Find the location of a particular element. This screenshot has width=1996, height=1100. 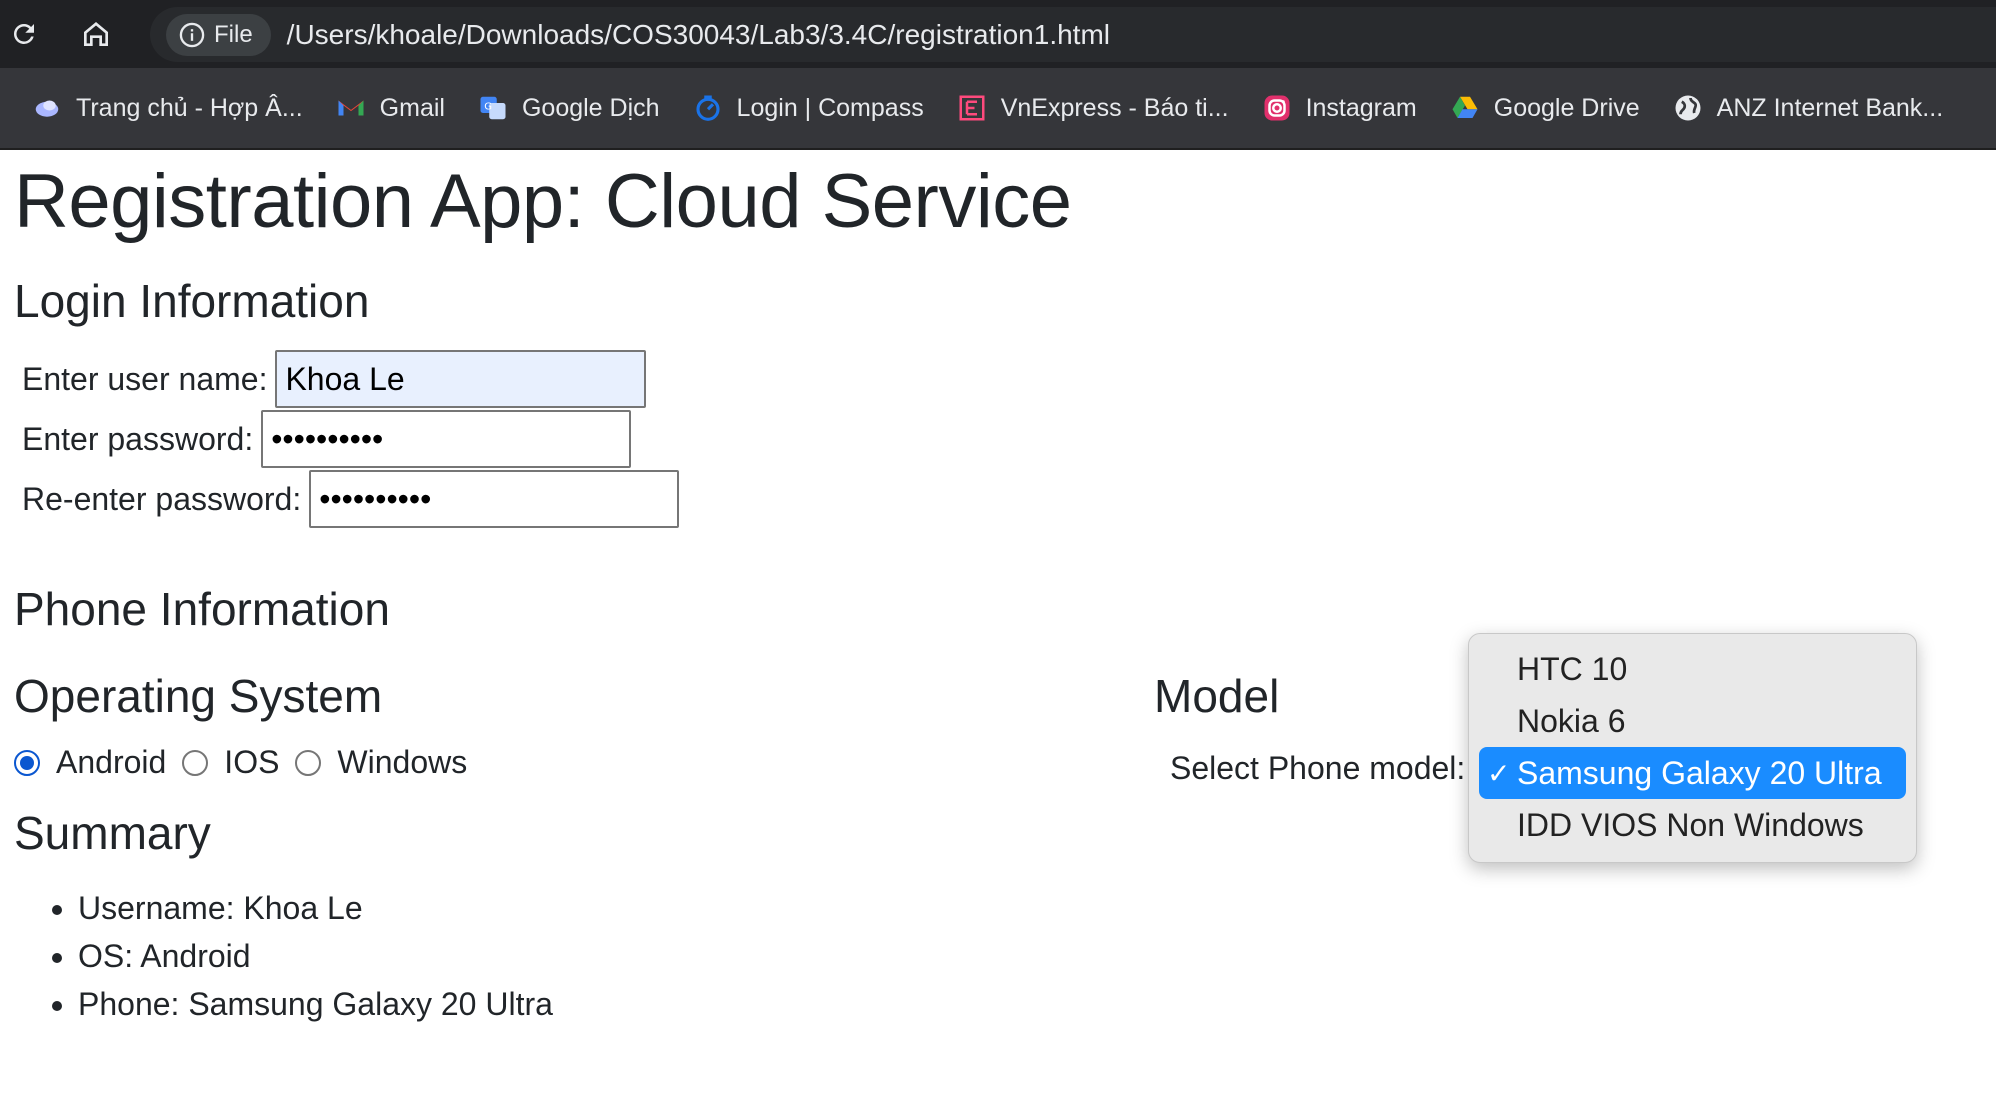

compass-icon is located at coordinates (708, 108).